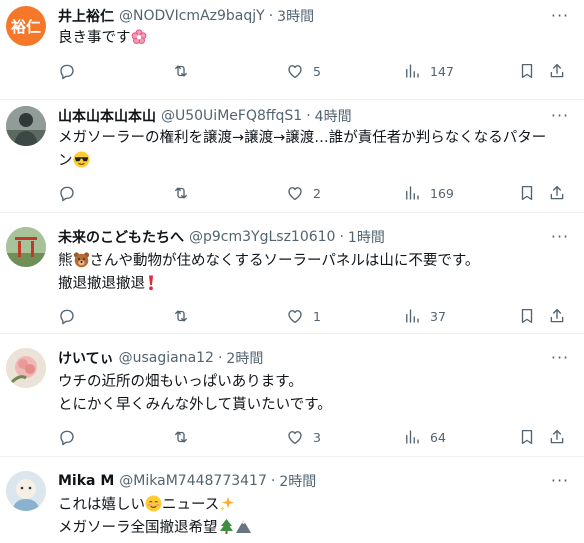  What do you see at coordinates (262, 237) in the screenshot?
I see `user-handle: @p9cm3YgLsz10610` at bounding box center [262, 237].